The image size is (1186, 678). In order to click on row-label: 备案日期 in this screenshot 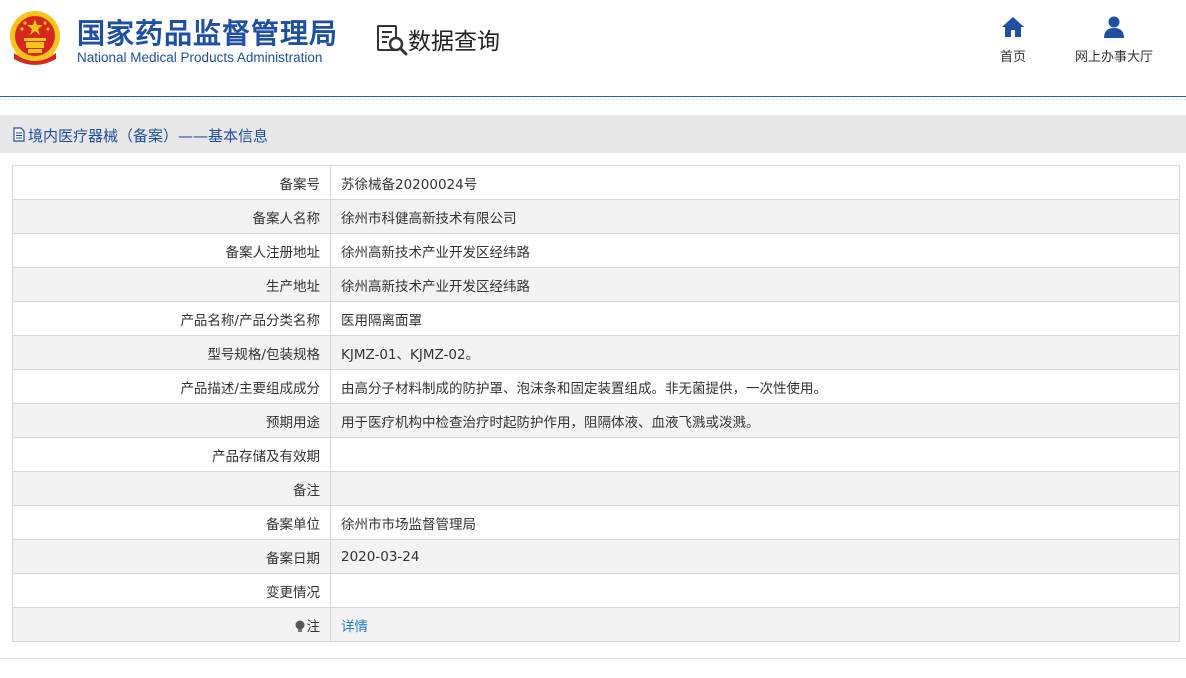, I will do `click(171, 556)`.